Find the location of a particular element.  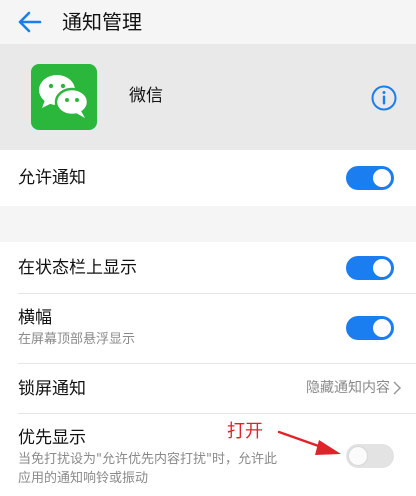

info-icon is located at coordinates (384, 98).